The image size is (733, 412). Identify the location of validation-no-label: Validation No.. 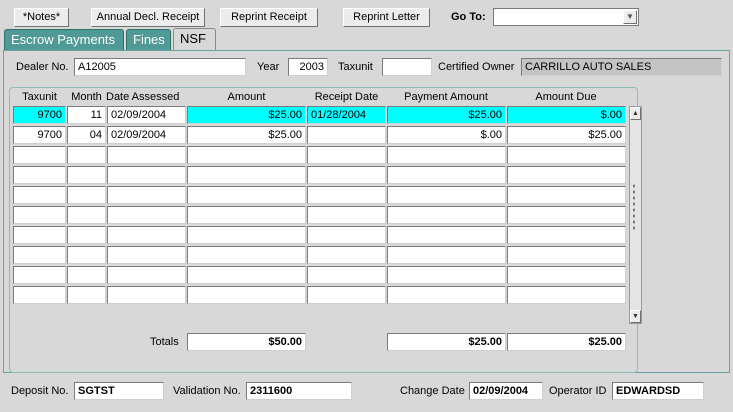
(207, 391).